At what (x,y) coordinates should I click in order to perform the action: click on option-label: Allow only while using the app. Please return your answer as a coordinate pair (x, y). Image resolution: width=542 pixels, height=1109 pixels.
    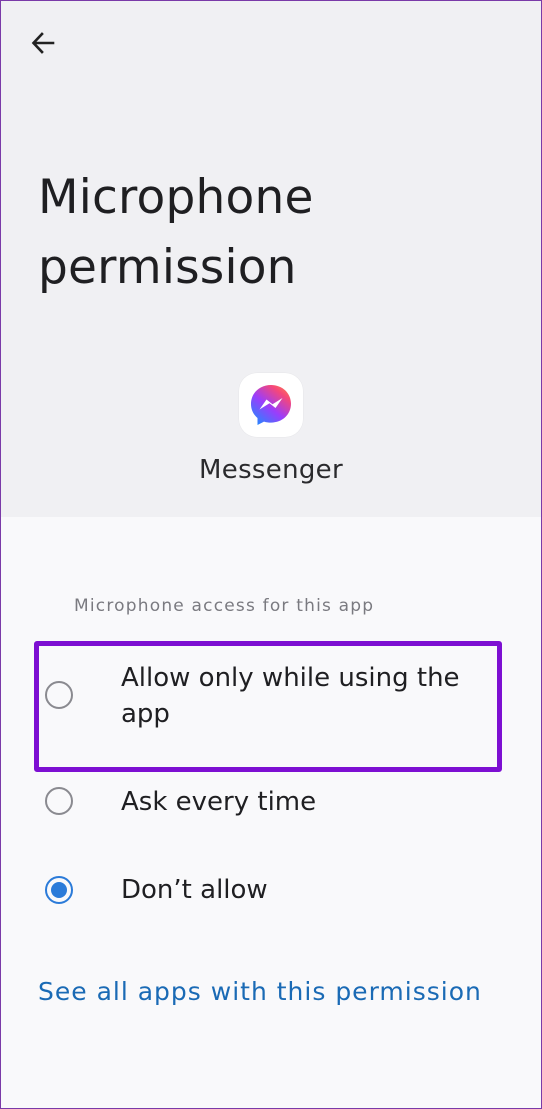
    Looking at the image, I should click on (290, 696).